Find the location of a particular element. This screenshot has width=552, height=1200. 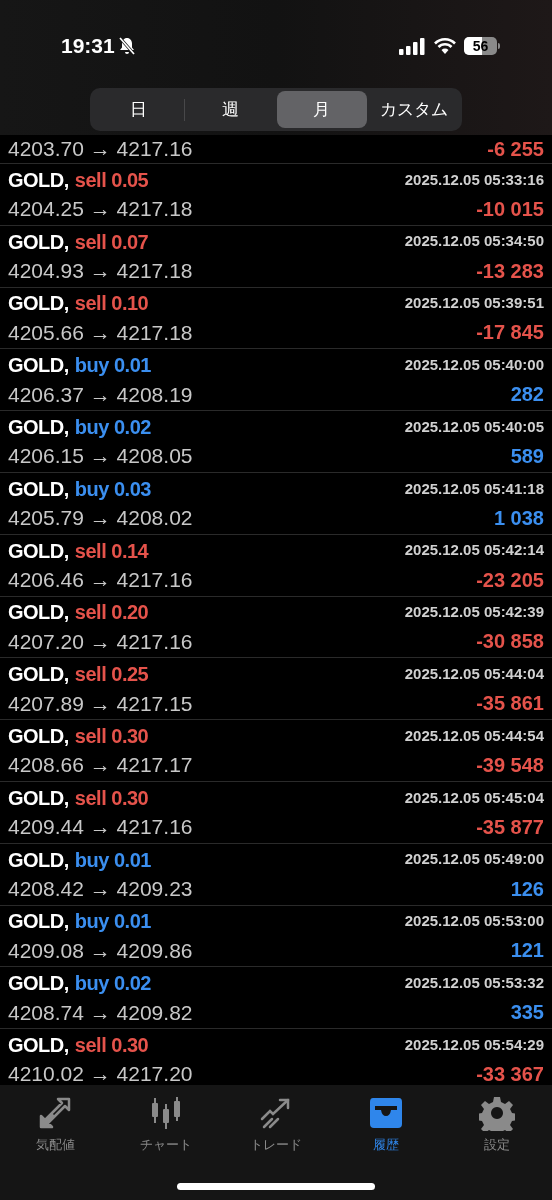

price-range: 4204.25 → 4217.18 is located at coordinates (100, 209).